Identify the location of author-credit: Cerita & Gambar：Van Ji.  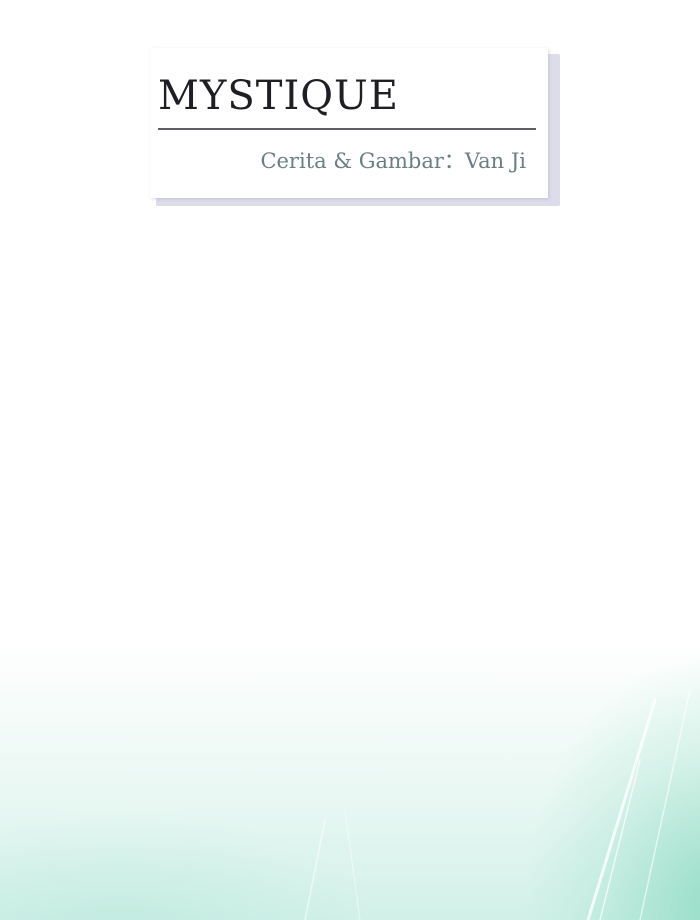
(393, 161).